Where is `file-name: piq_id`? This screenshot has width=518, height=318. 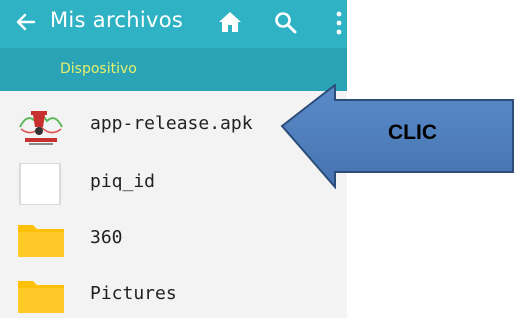 file-name: piq_id is located at coordinates (123, 181).